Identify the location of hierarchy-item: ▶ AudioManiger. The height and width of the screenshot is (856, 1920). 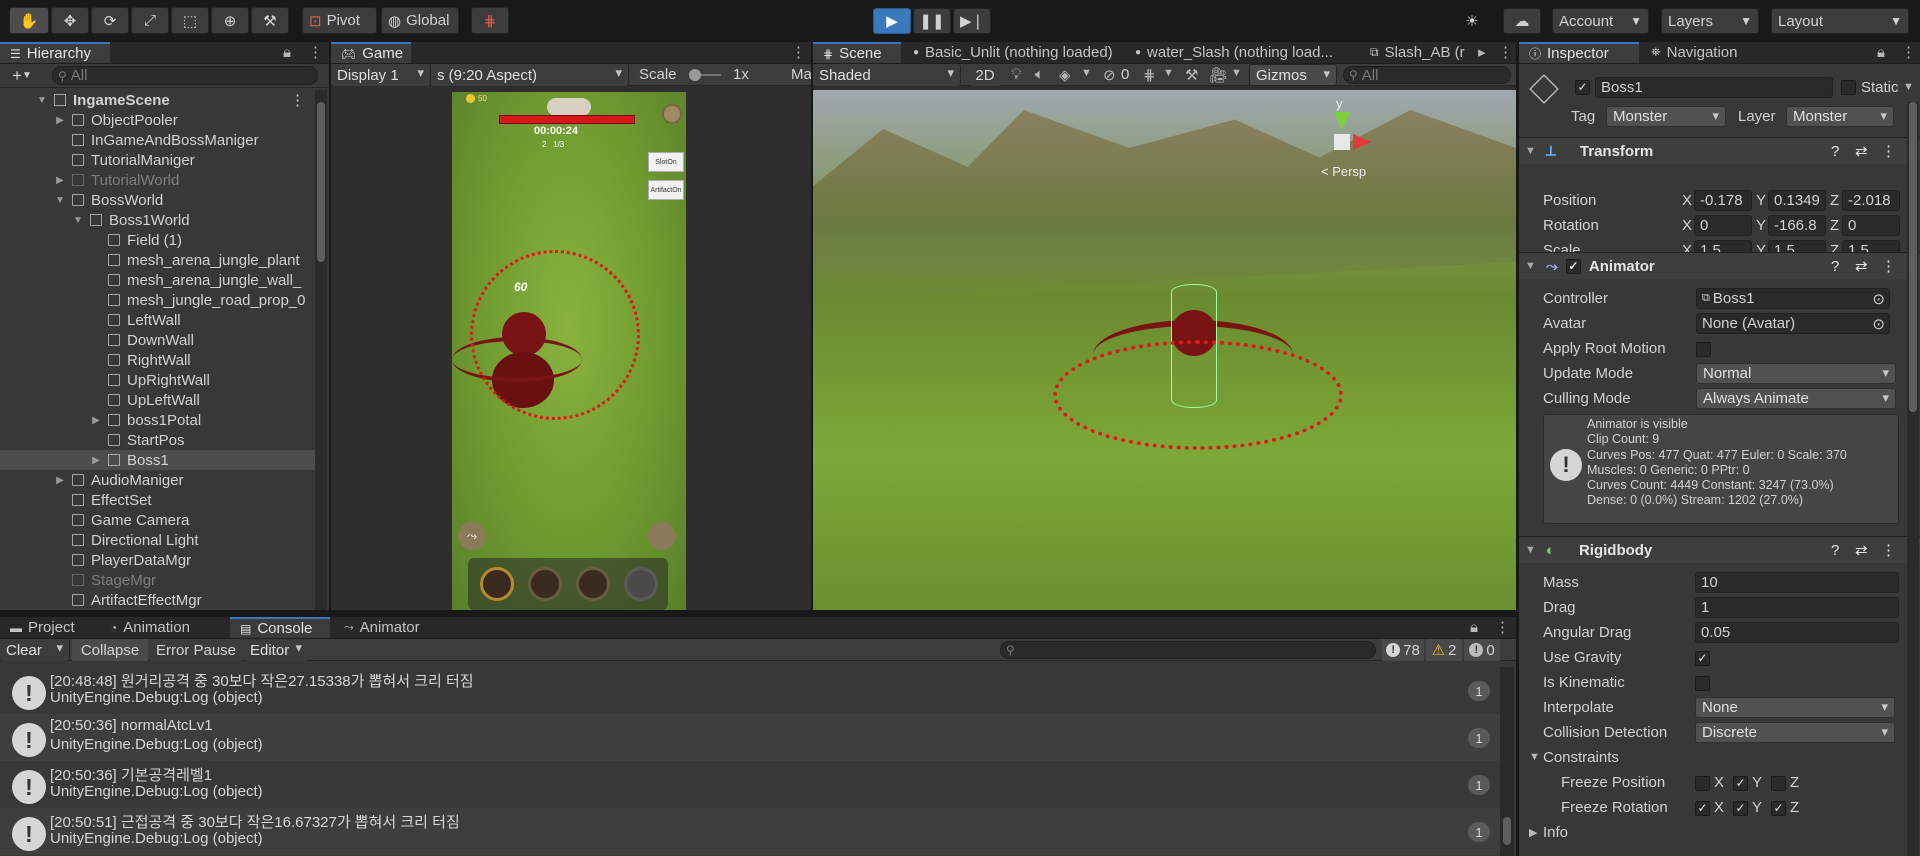
(157, 480).